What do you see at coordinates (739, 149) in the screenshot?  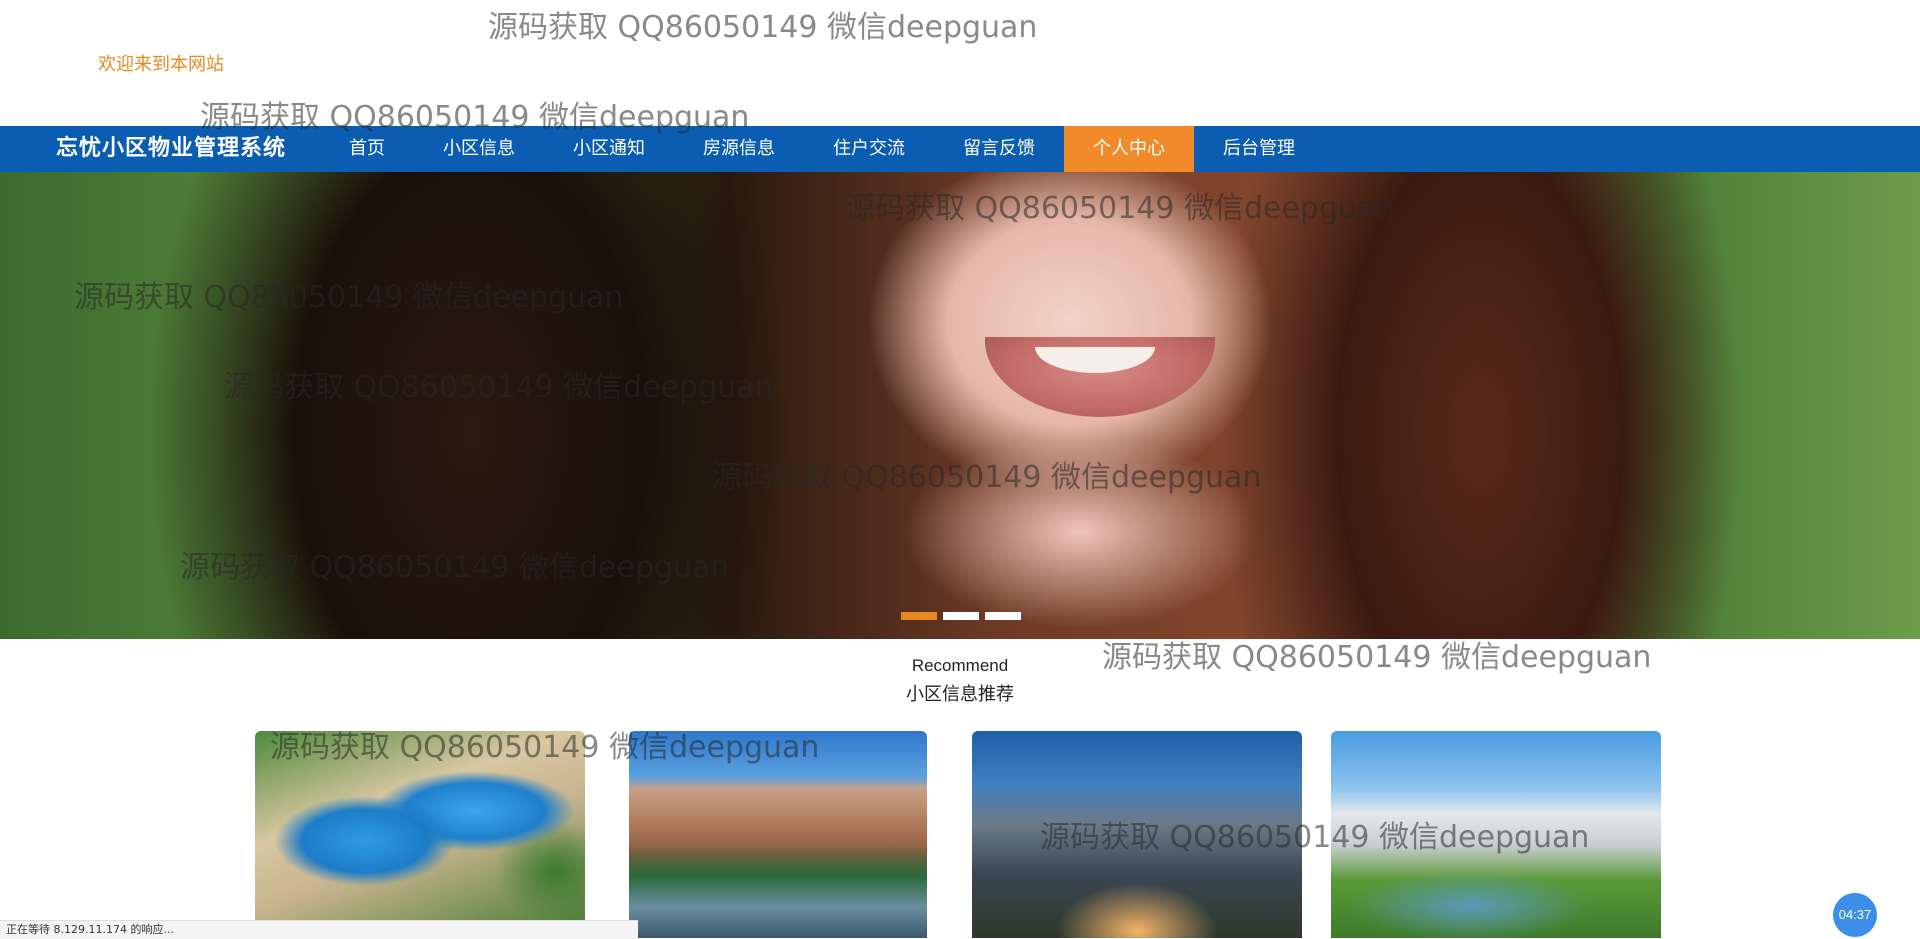 I see `nav-item-housing: 房源信息` at bounding box center [739, 149].